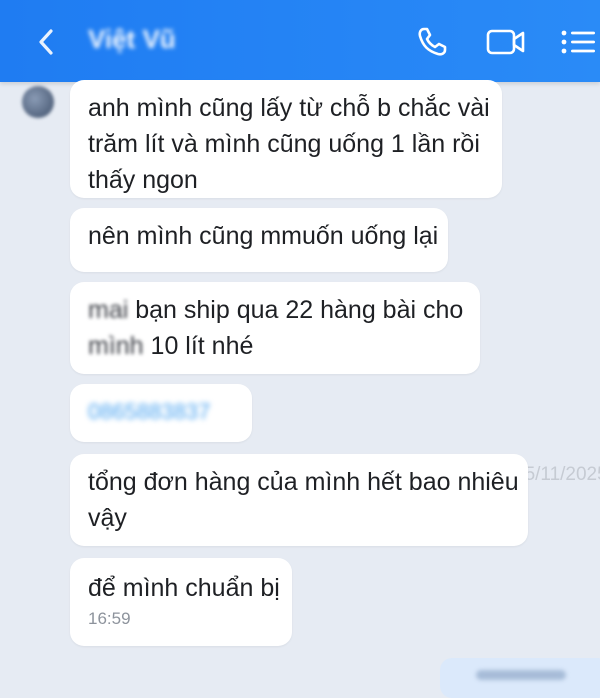 Image resolution: width=600 pixels, height=698 pixels. I want to click on message-line: mai bạn ship qua 22 hàng bài cho, so click(276, 310).